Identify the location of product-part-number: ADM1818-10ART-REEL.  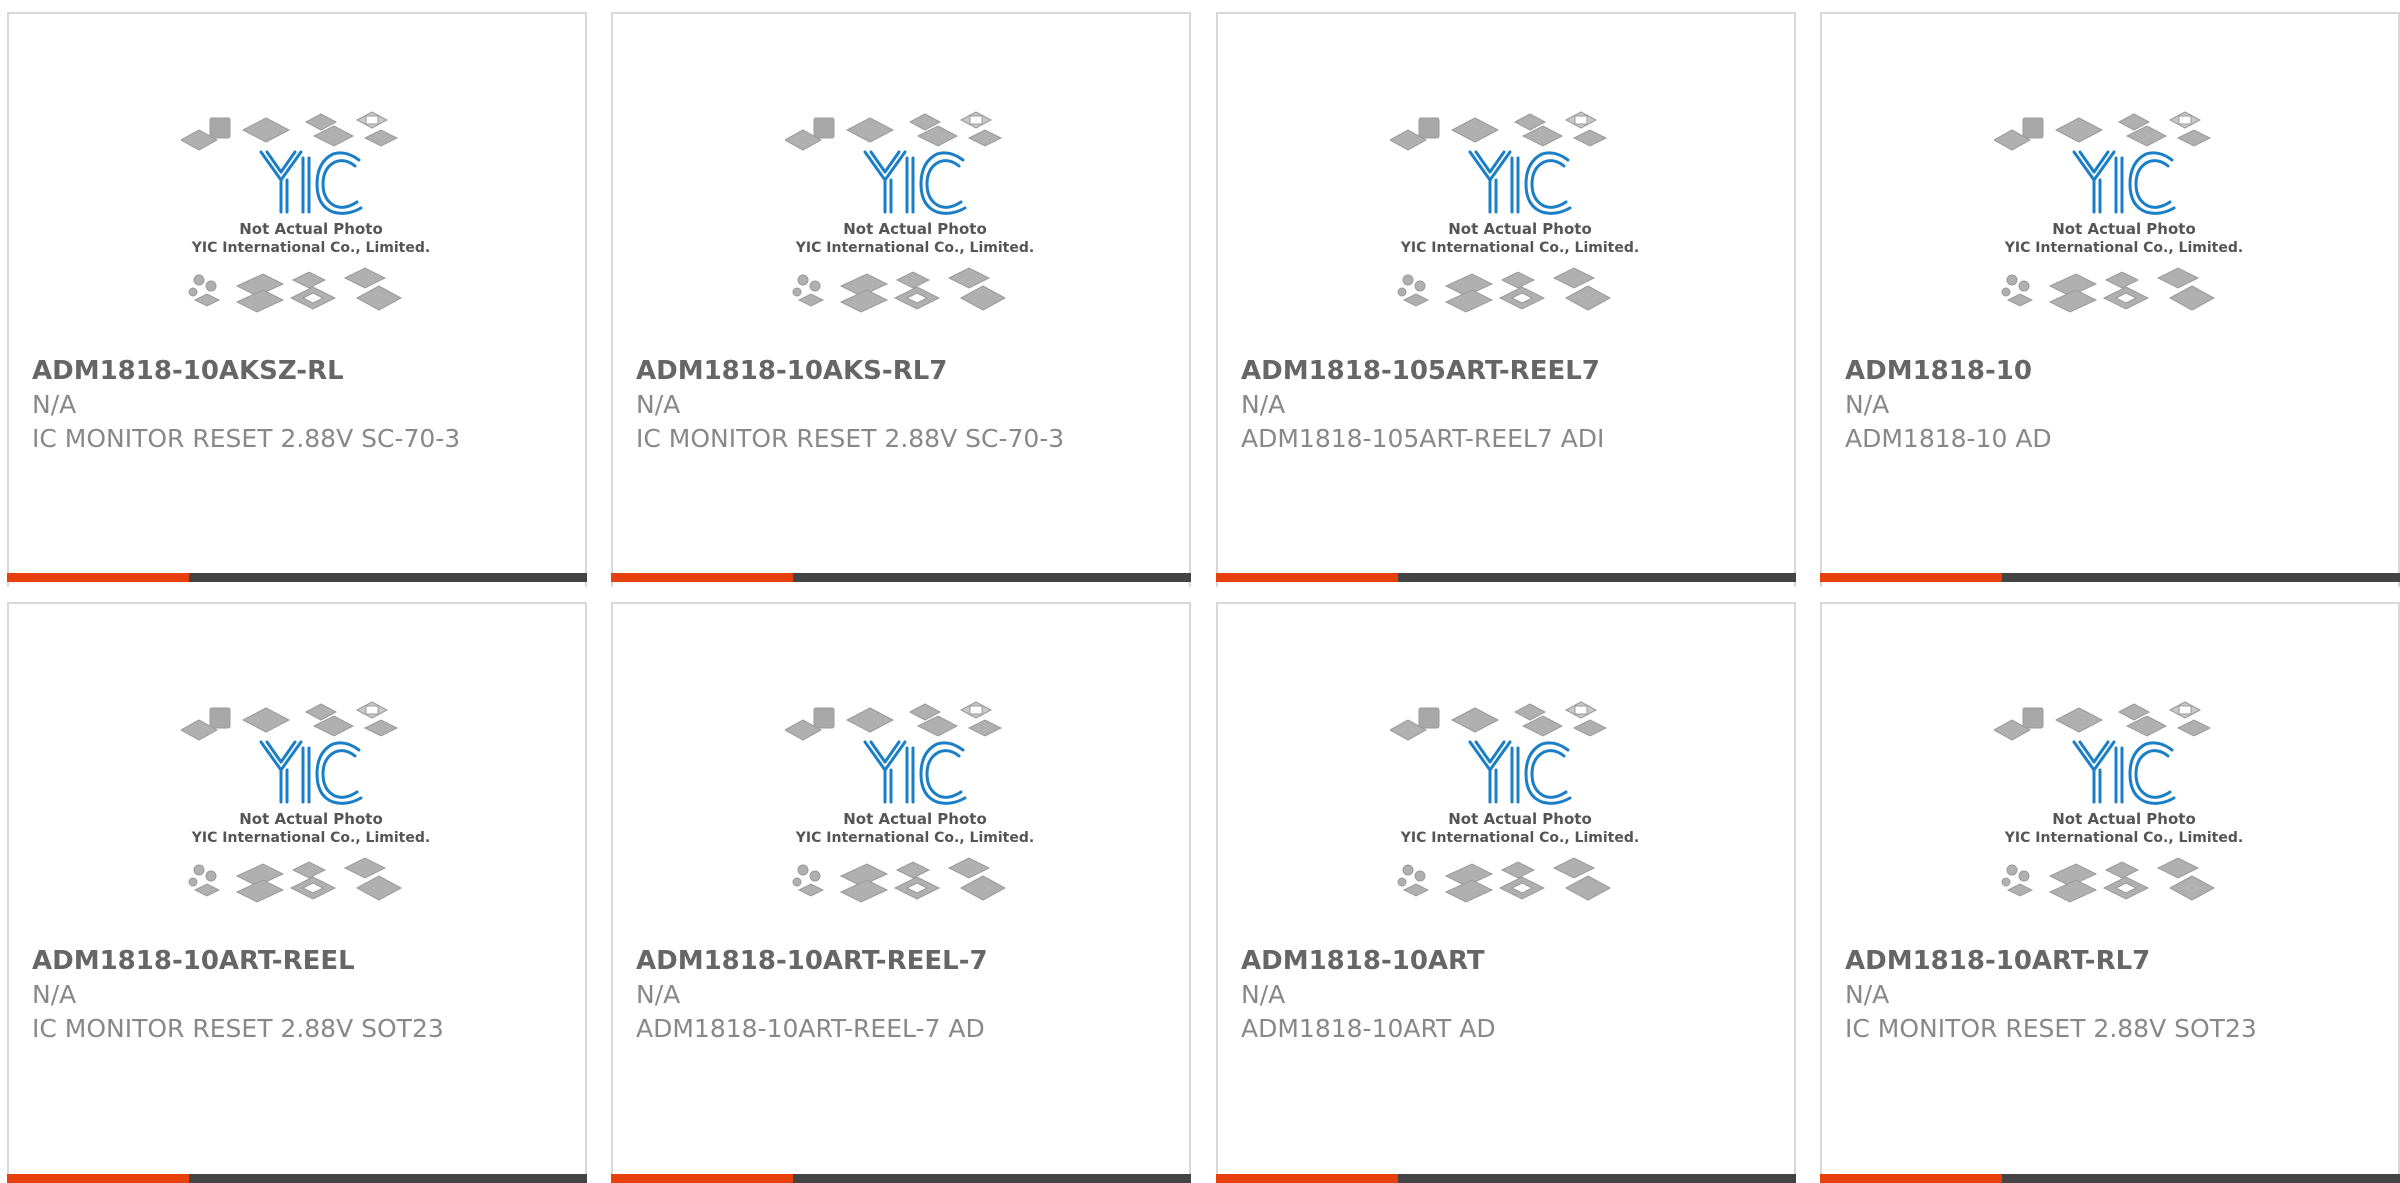
(193, 961).